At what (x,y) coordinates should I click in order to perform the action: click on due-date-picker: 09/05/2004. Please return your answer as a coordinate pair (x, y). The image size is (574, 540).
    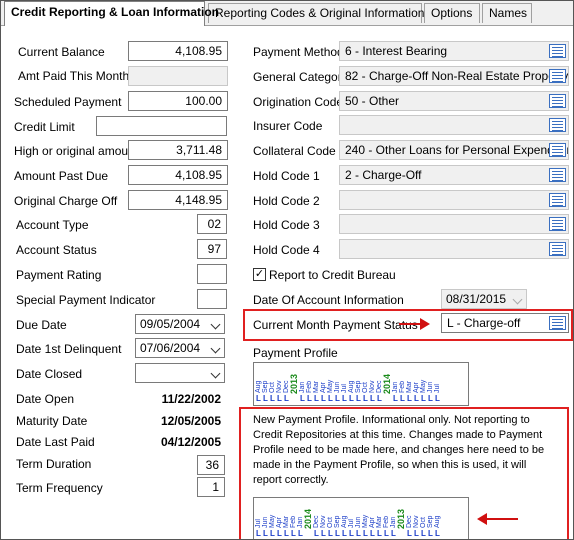
    Looking at the image, I should click on (180, 324).